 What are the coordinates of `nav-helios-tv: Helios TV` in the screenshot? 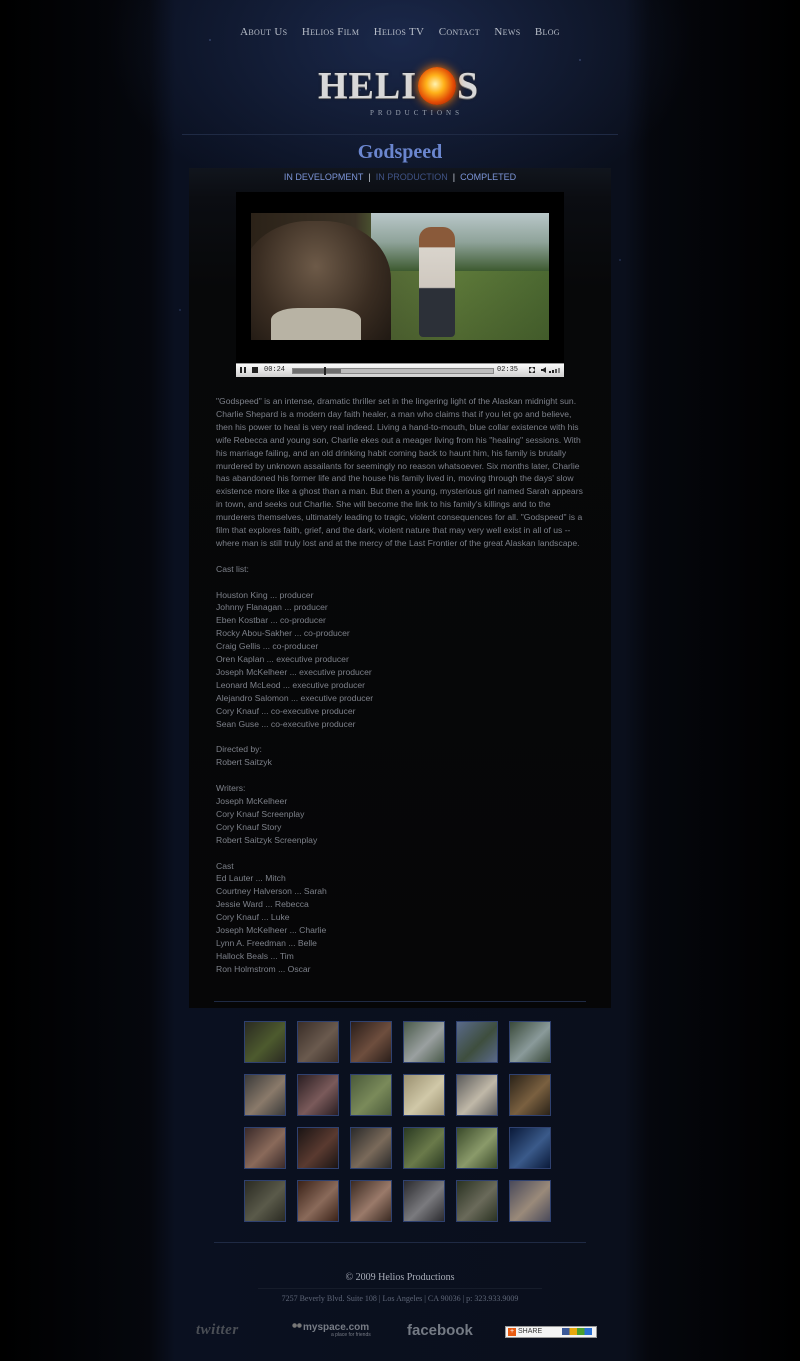 It's located at (399, 32).